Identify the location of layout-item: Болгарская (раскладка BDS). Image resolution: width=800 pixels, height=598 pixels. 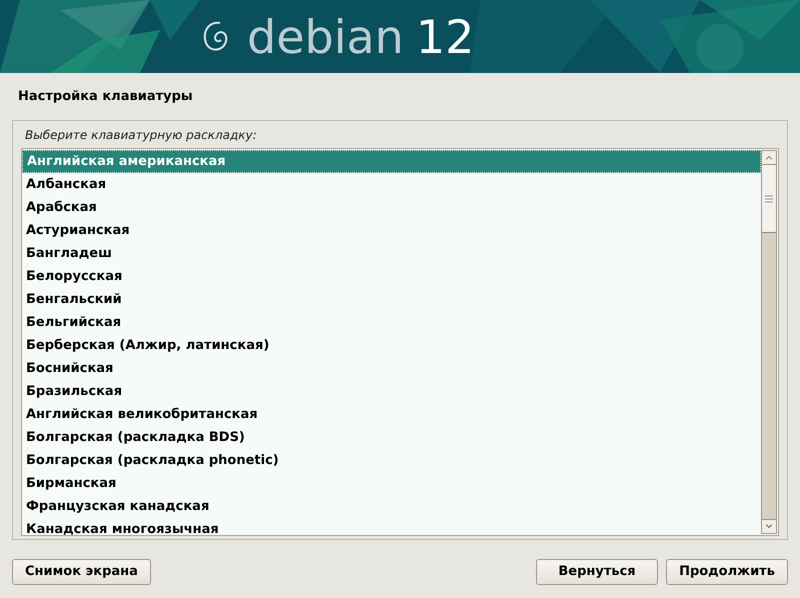
(391, 437).